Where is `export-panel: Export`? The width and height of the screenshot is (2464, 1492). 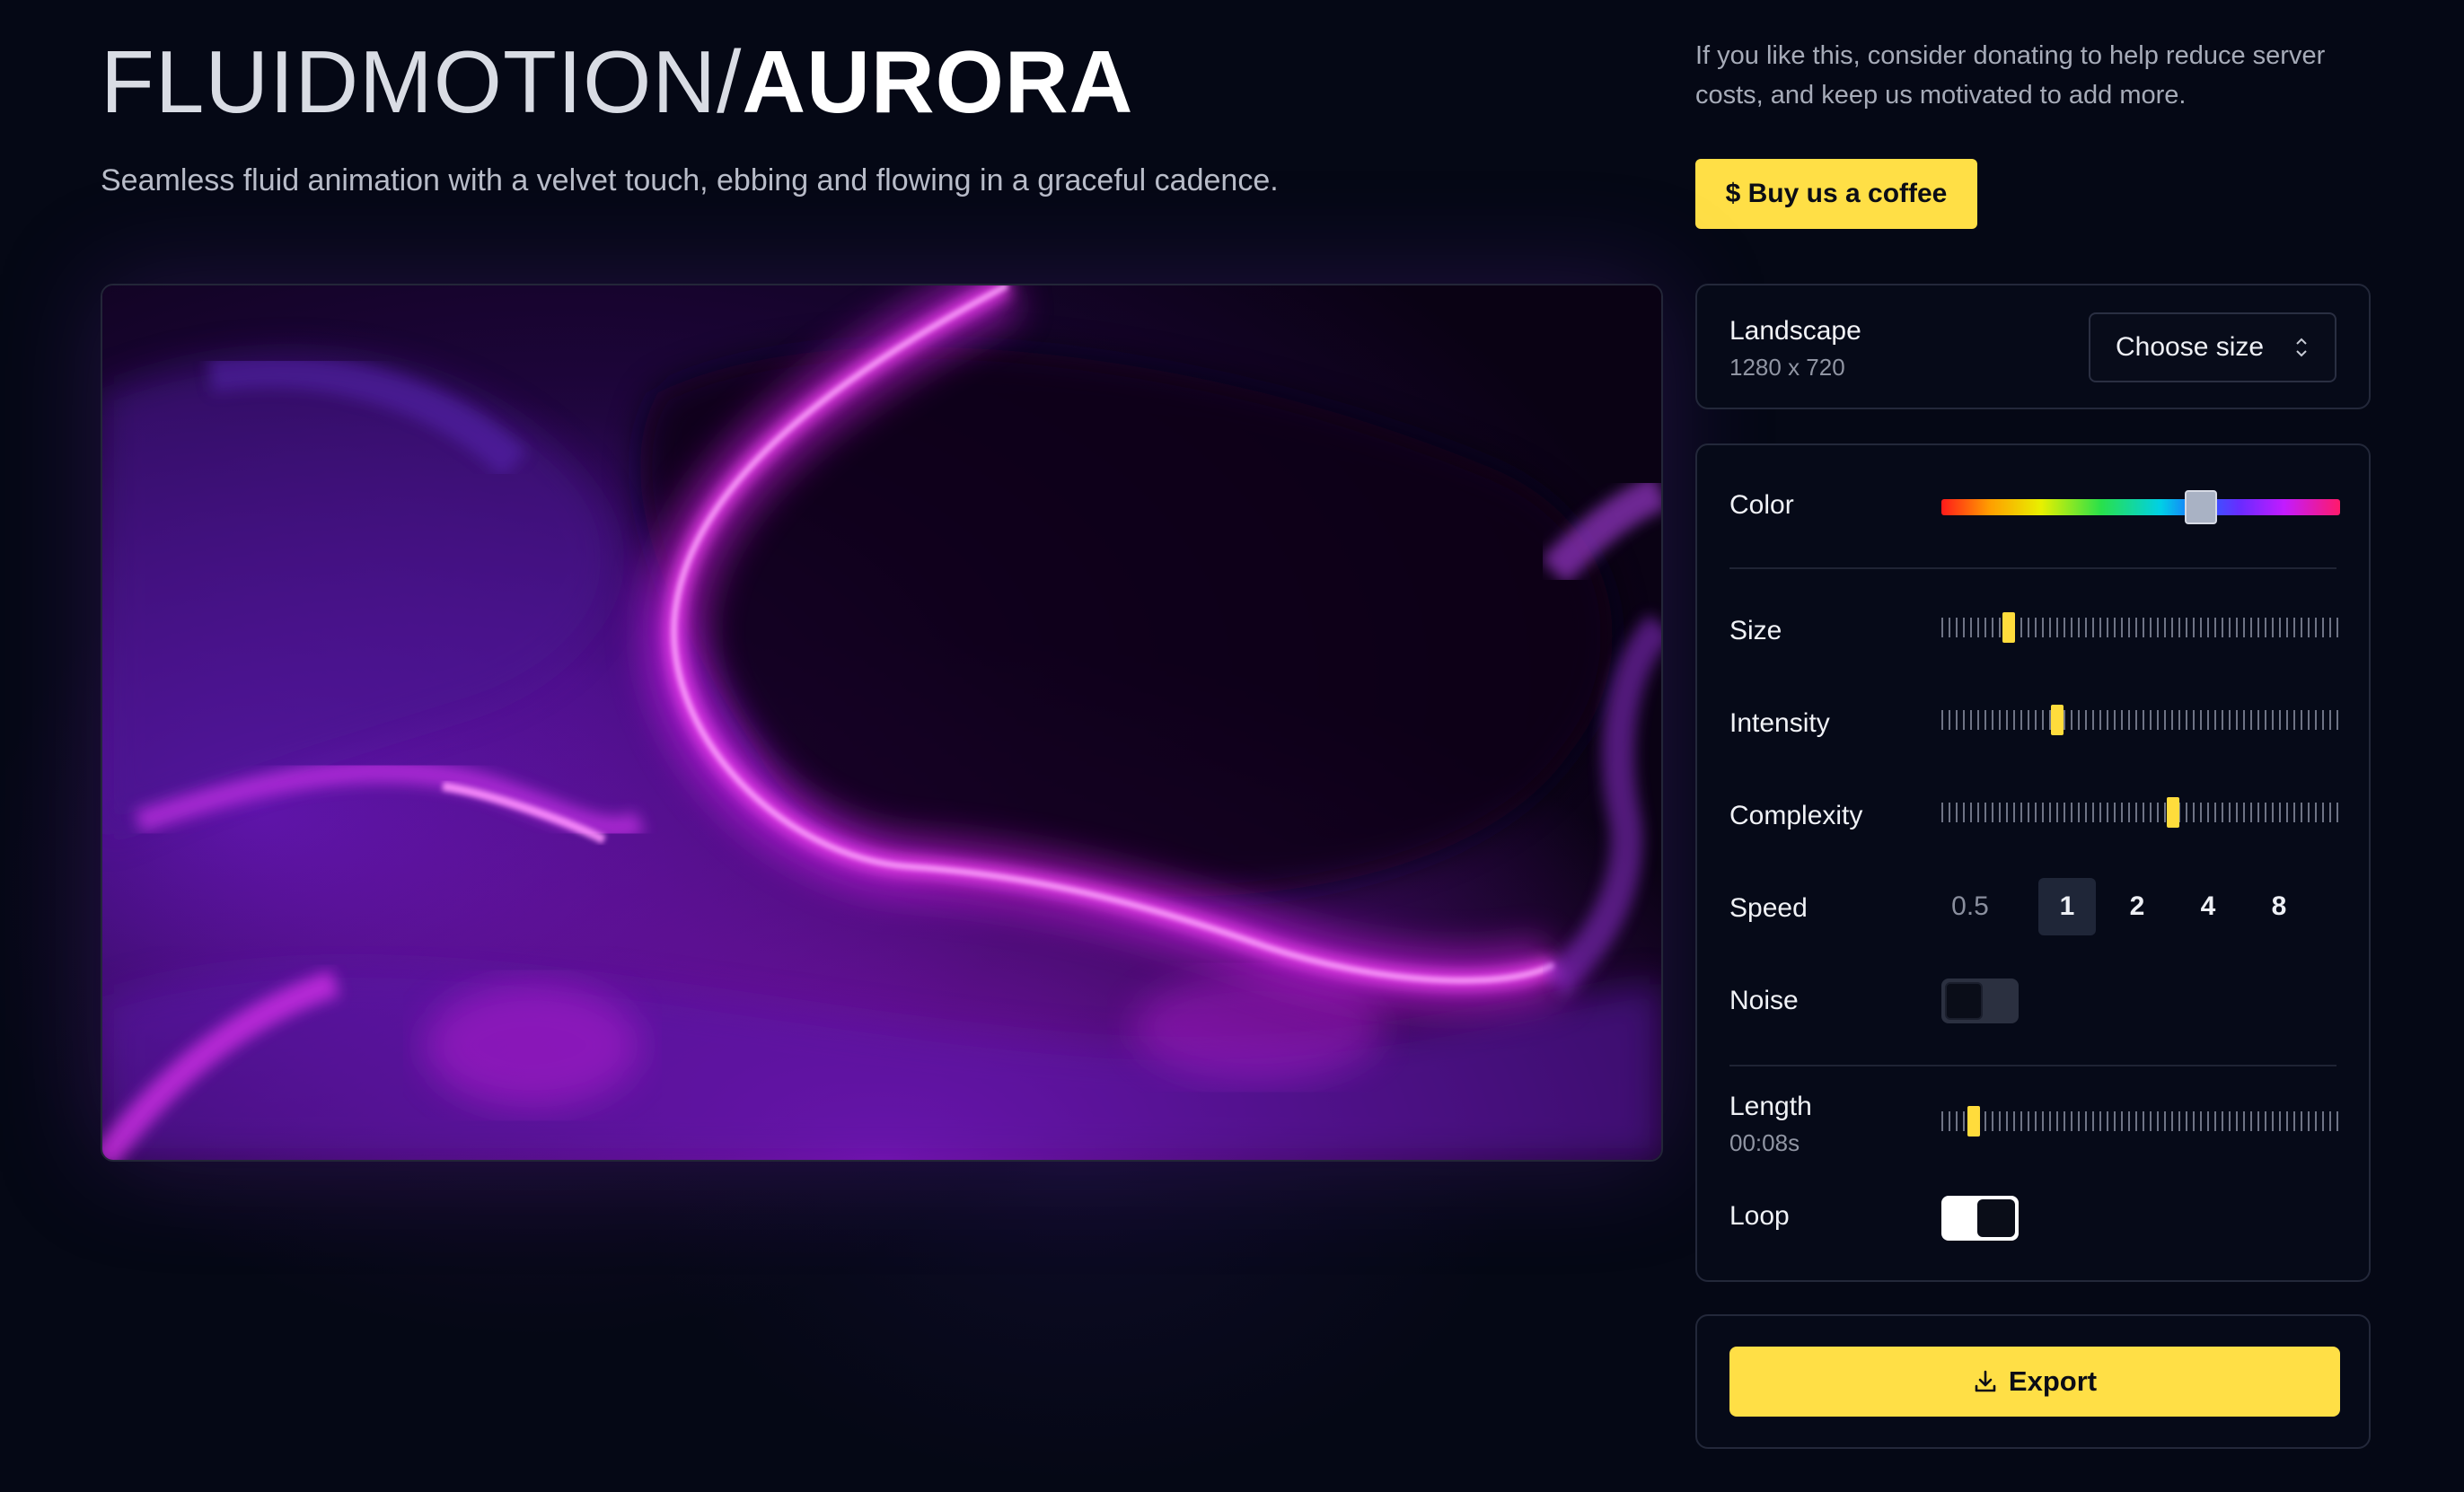 export-panel: Export is located at coordinates (2033, 1381).